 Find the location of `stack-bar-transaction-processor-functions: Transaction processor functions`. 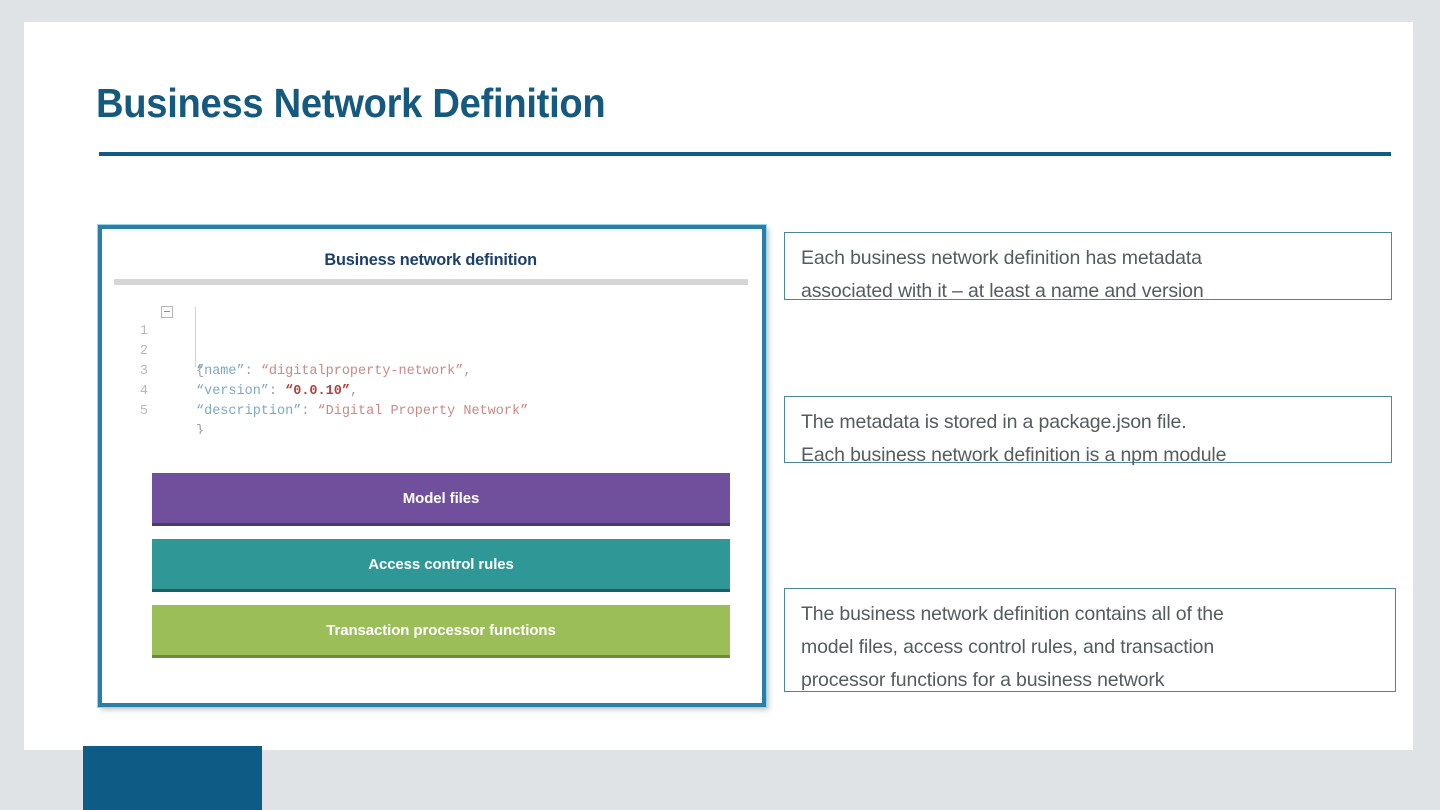

stack-bar-transaction-processor-functions: Transaction processor functions is located at coordinates (441, 631).